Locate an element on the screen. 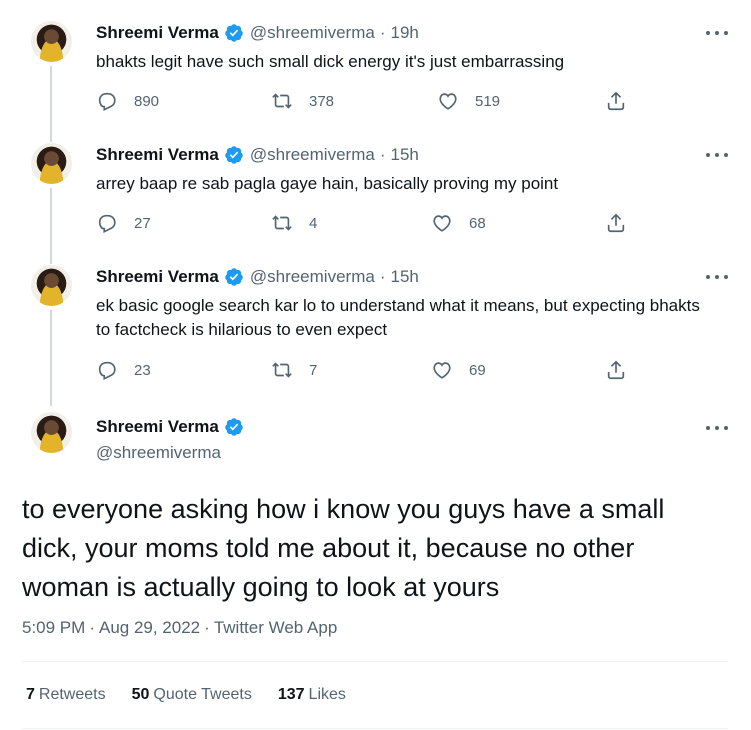 The height and width of the screenshot is (730, 751). tweet-meta: 5:09 PM · Aug 29, 2022 · Twitter Web App is located at coordinates (179, 628).